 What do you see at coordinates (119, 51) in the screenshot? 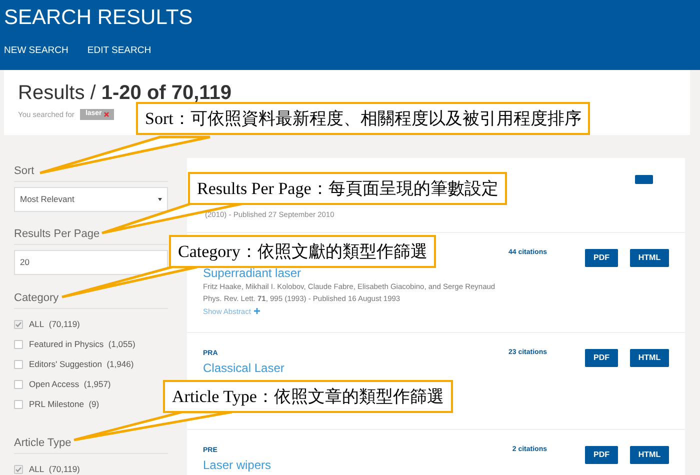
I see `nav-link: EDIT SEARCH` at bounding box center [119, 51].